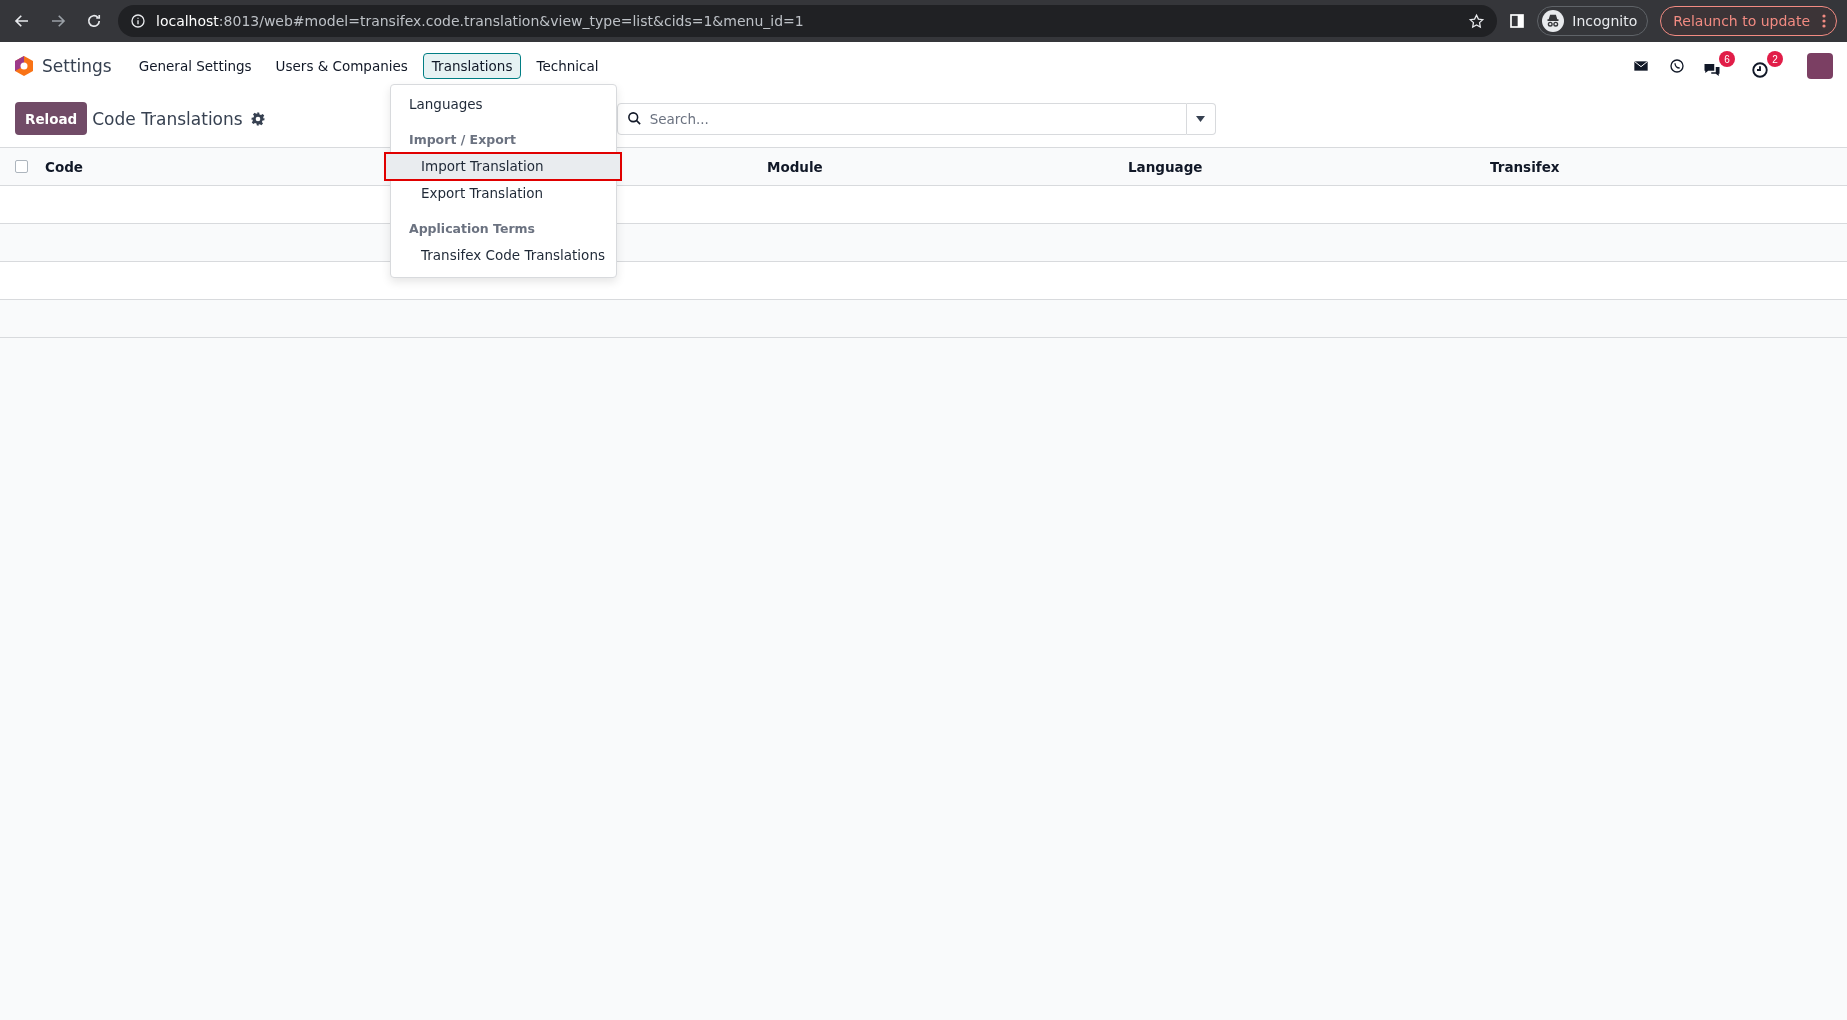 This screenshot has width=1847, height=1020. I want to click on activity-button: 2, so click(1767, 66).